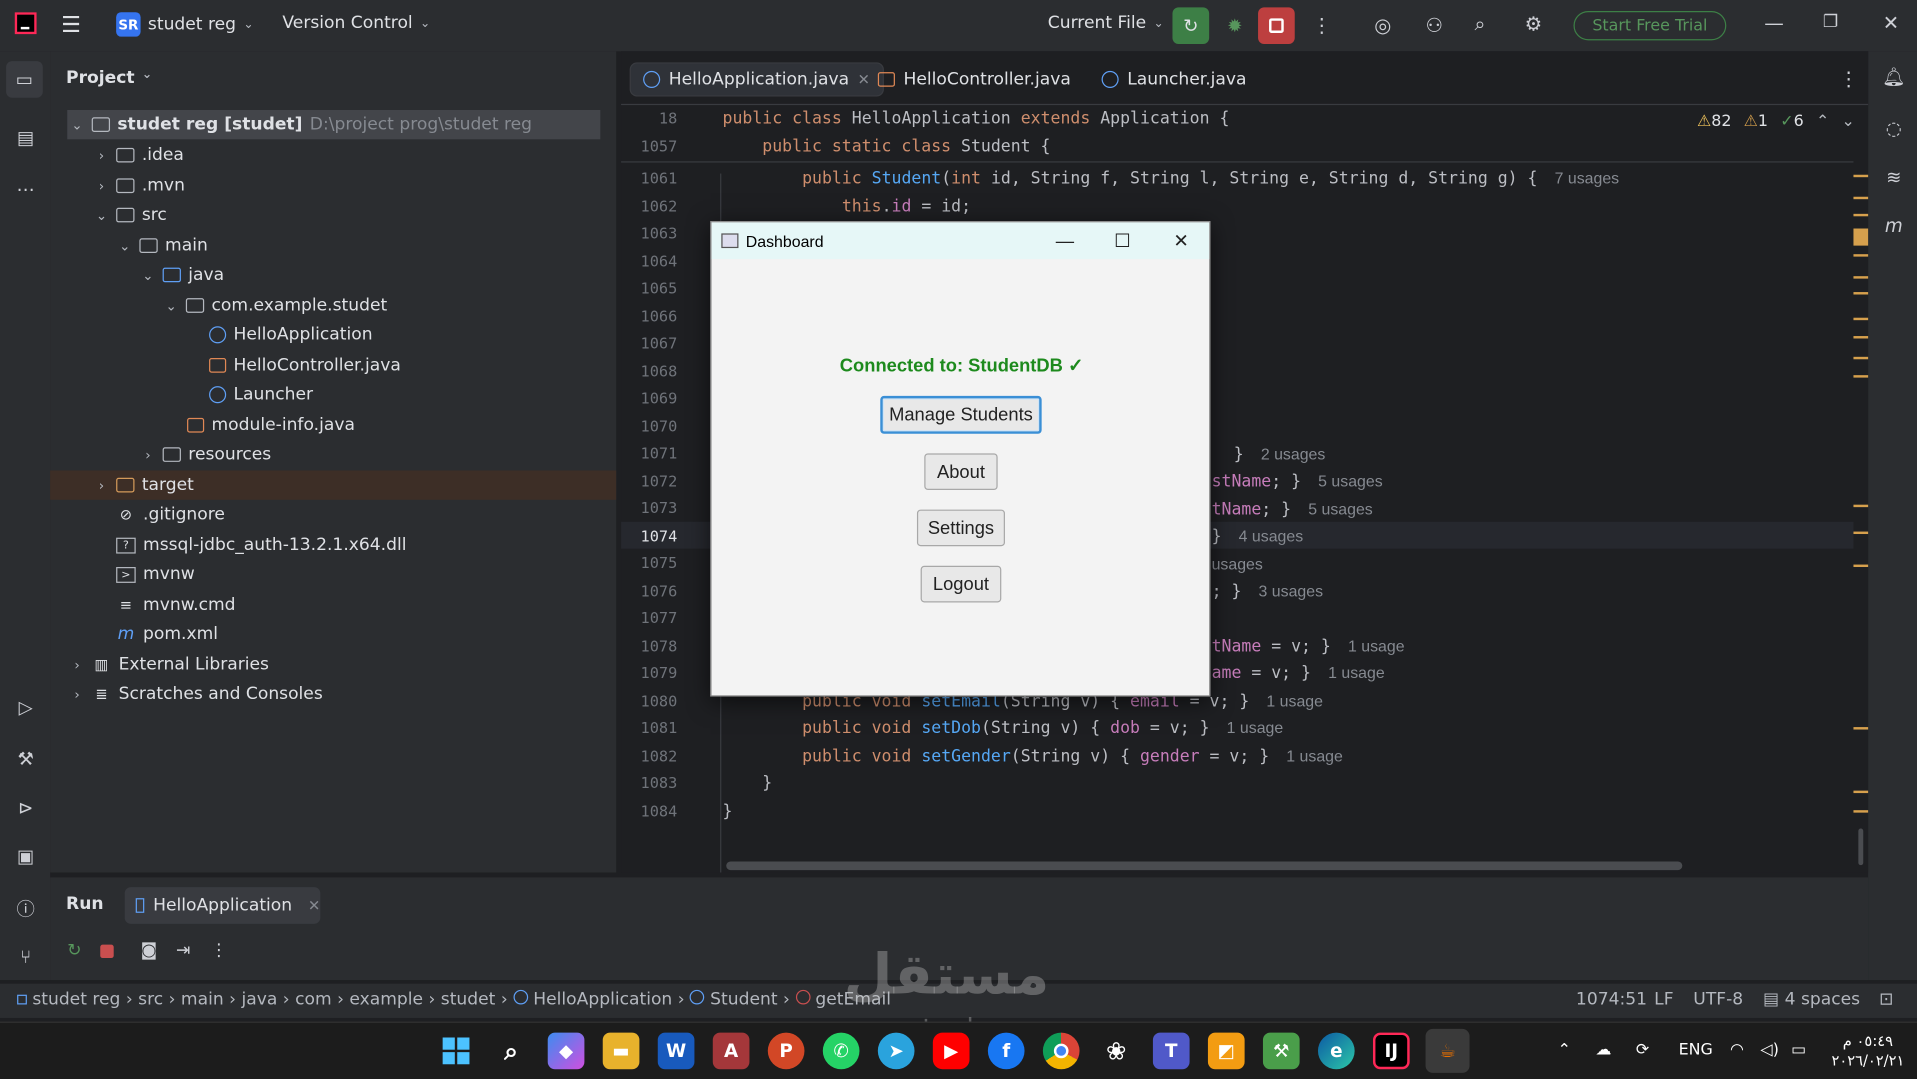  I want to click on line-number: 1081, so click(654, 728).